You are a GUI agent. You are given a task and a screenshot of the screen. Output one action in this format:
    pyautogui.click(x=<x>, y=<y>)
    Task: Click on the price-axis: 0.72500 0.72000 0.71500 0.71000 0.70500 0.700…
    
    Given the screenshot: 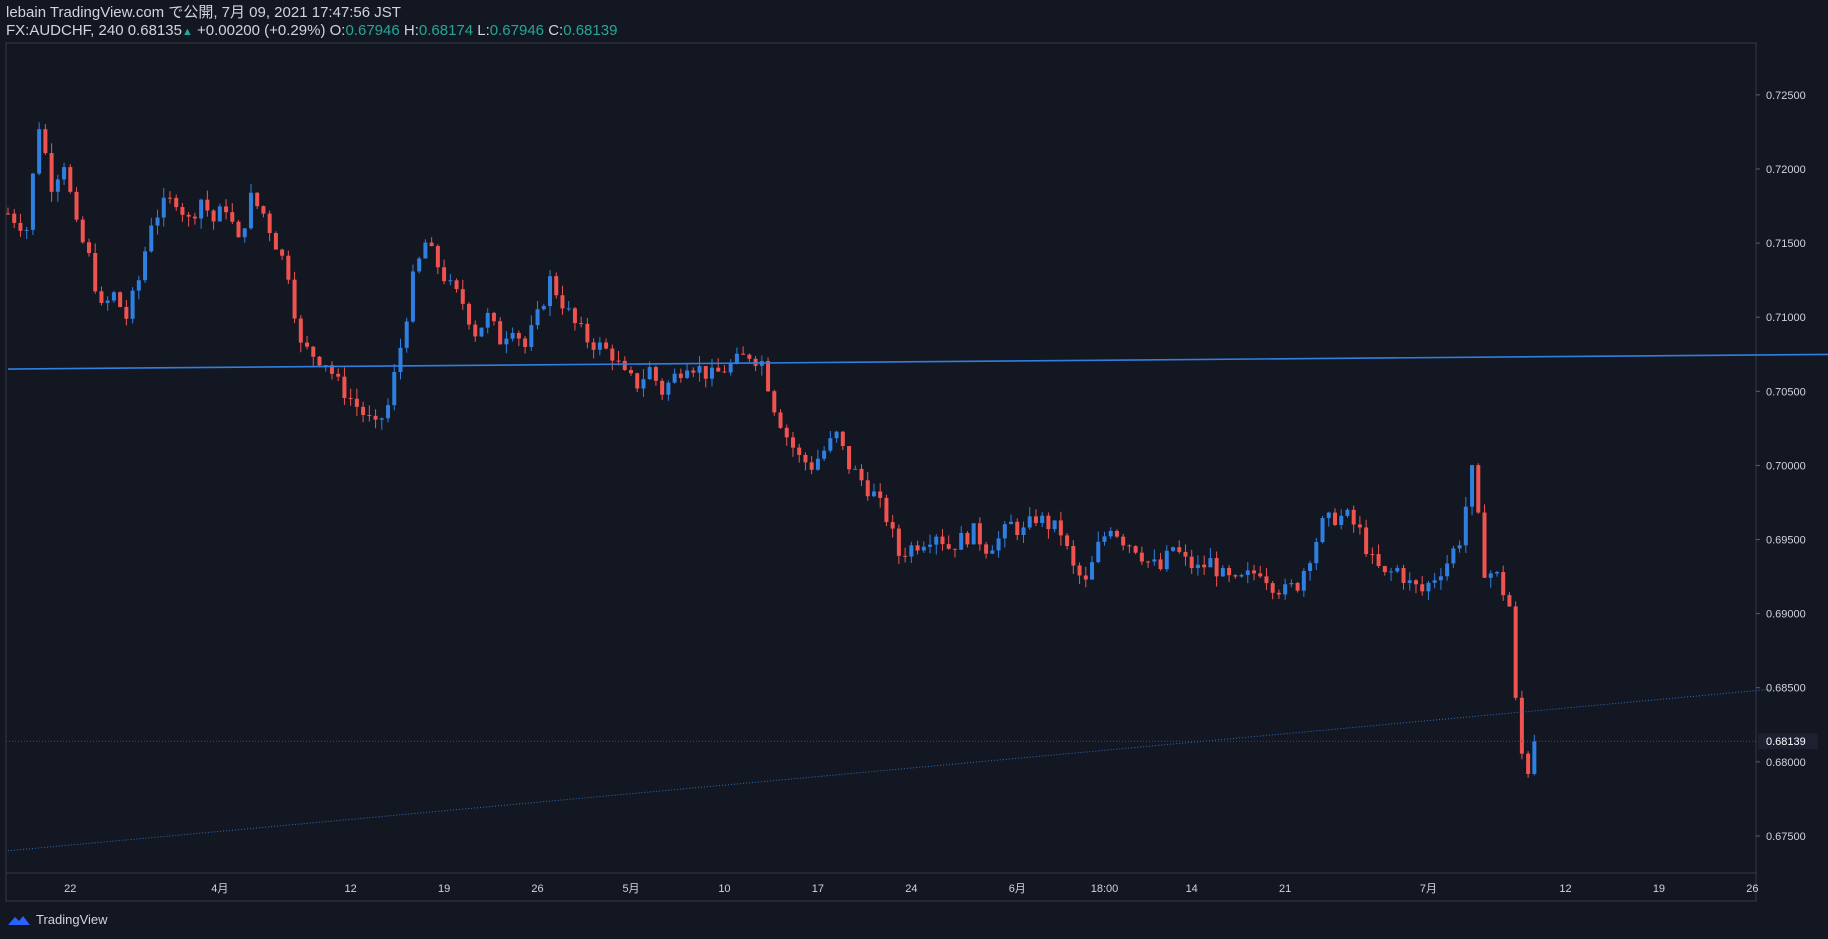 What is the action you would take?
    pyautogui.click(x=1787, y=466)
    